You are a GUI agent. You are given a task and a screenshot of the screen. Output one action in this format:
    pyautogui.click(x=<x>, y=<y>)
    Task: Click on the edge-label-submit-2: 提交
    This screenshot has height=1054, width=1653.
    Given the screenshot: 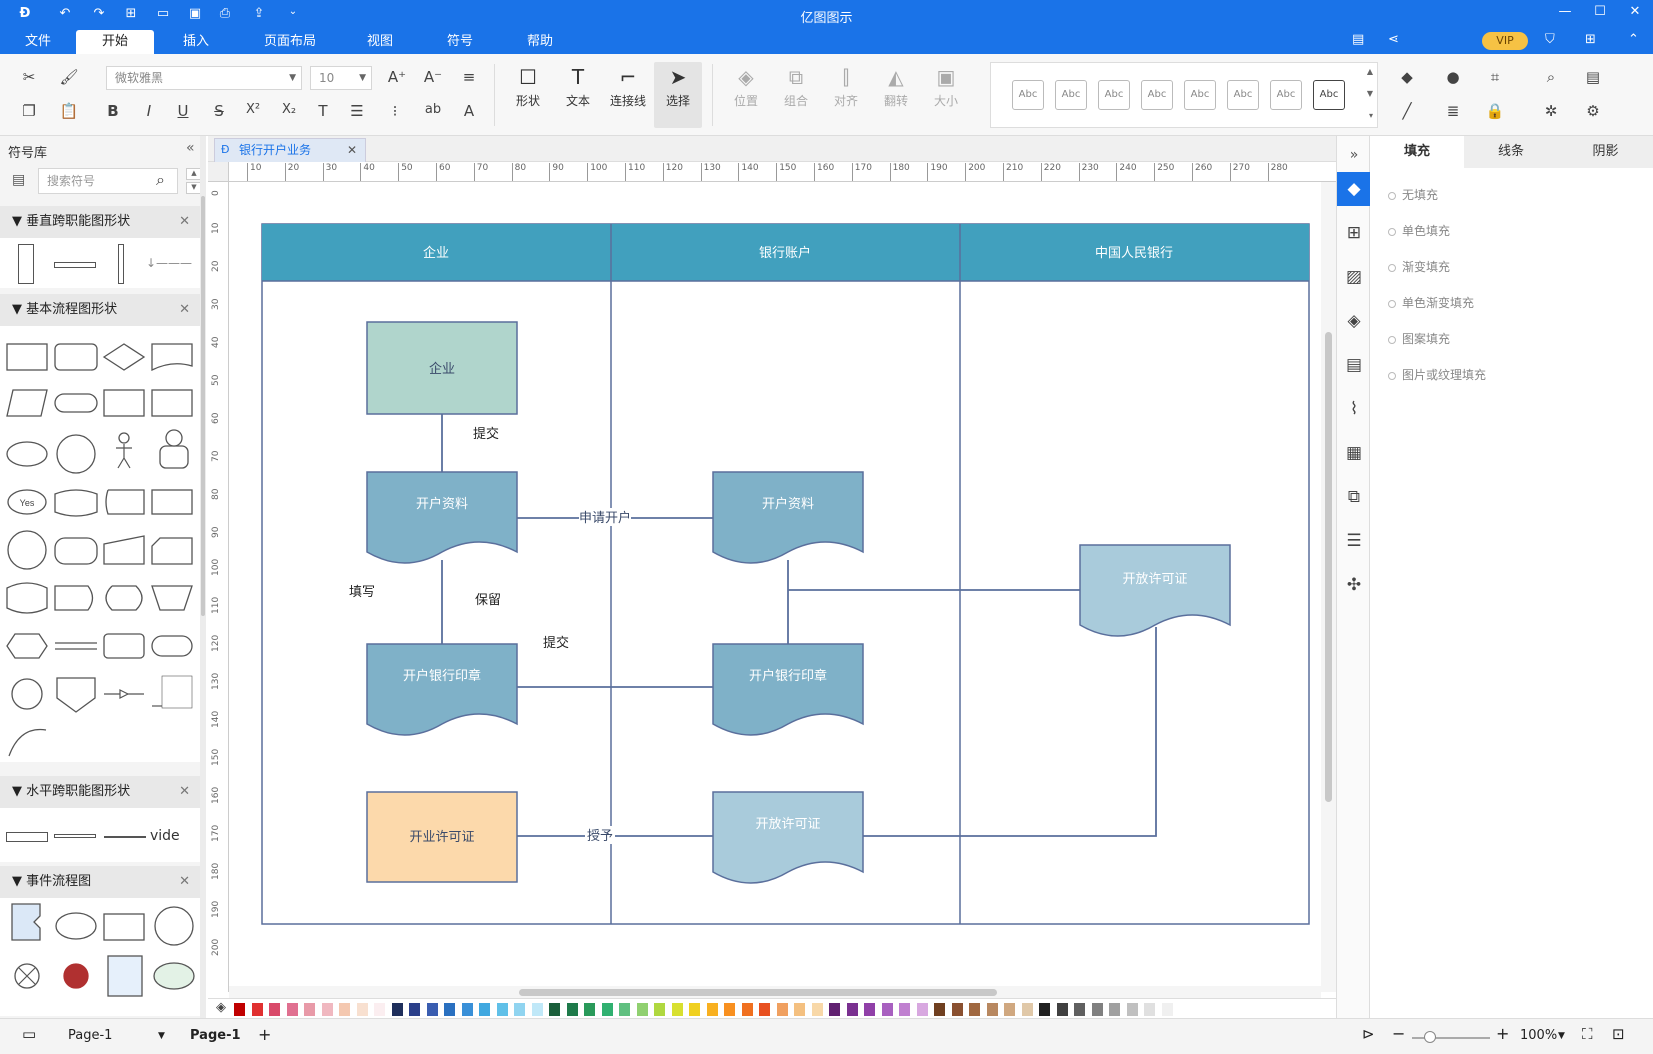 What is the action you would take?
    pyautogui.click(x=556, y=642)
    